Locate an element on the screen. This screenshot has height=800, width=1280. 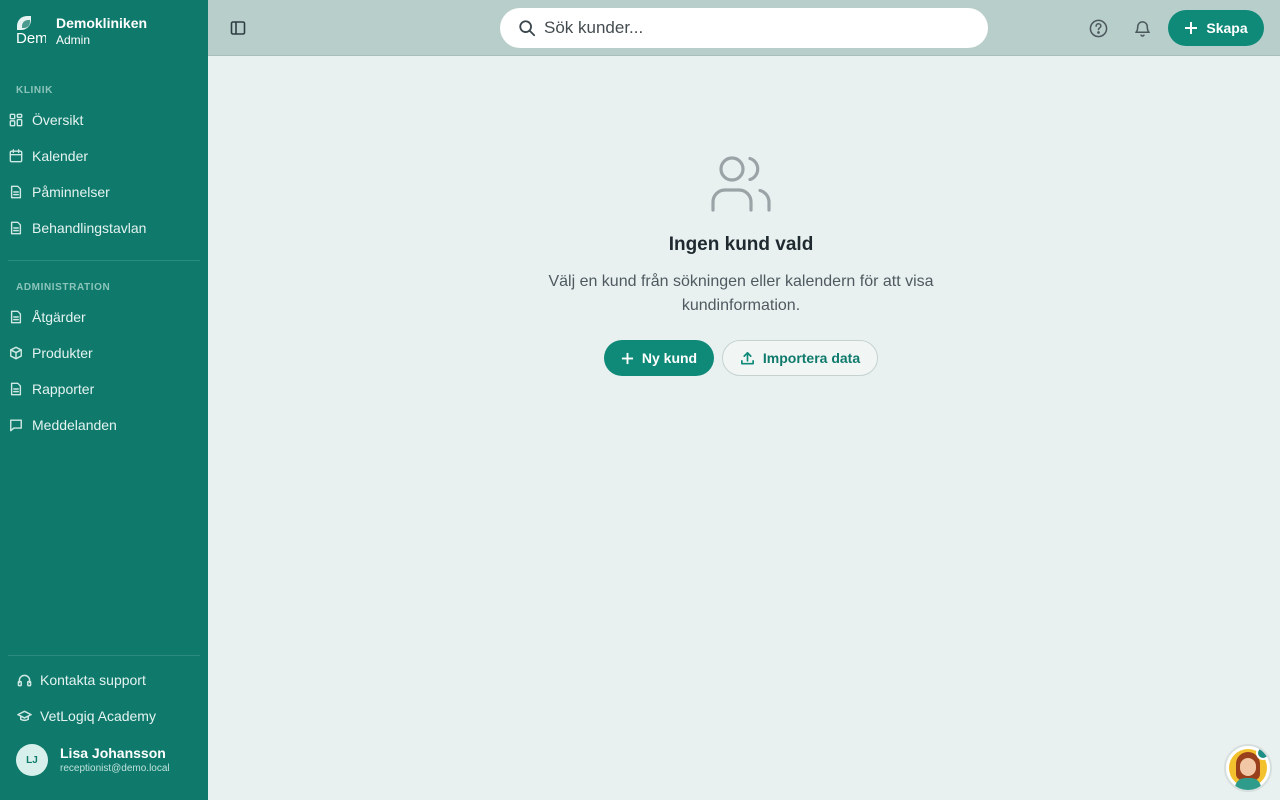
brand: Dem Demokliniken Admin is located at coordinates (81, 31).